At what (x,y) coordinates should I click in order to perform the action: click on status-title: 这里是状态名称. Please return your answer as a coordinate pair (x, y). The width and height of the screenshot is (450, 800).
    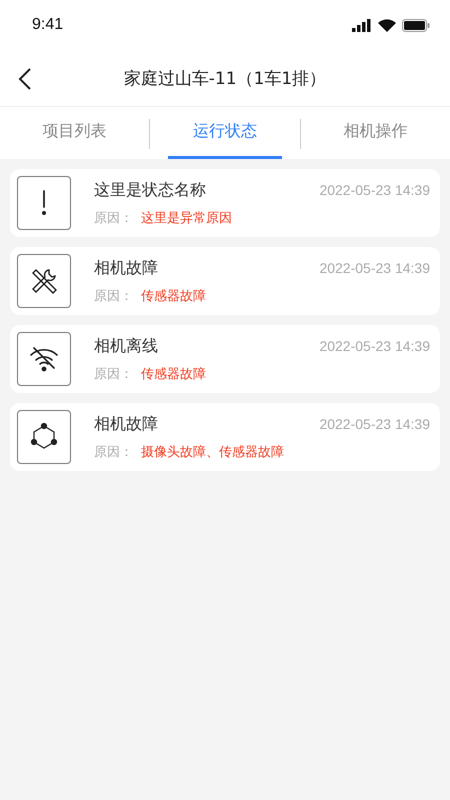
    Looking at the image, I should click on (150, 190).